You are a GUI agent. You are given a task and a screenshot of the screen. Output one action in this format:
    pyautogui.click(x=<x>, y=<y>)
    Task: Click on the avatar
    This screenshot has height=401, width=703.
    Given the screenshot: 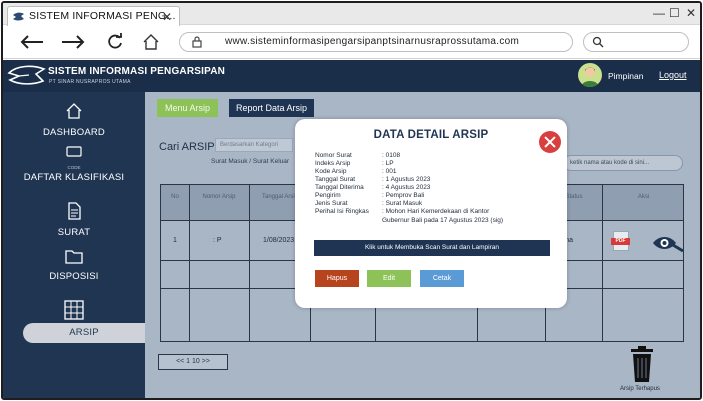 What is the action you would take?
    pyautogui.click(x=590, y=75)
    